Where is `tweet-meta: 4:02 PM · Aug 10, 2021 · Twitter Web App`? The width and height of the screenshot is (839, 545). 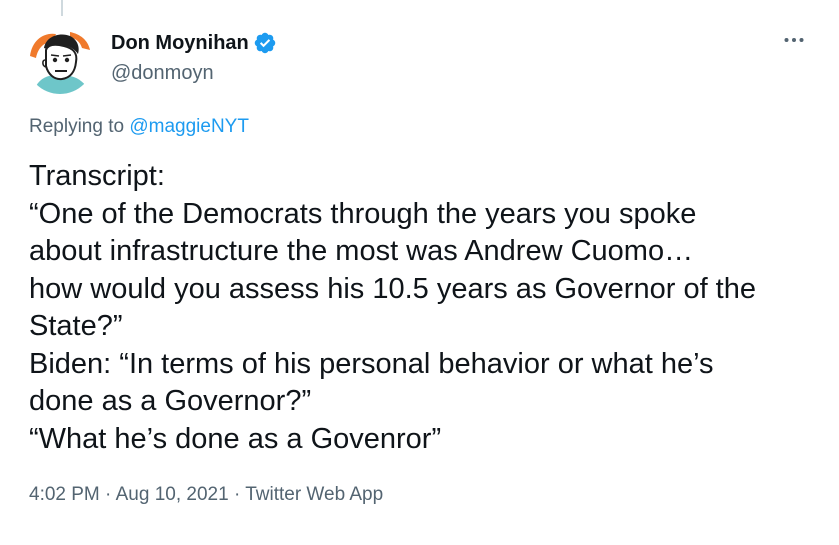 tweet-meta: 4:02 PM · Aug 10, 2021 · Twitter Web App is located at coordinates (206, 495).